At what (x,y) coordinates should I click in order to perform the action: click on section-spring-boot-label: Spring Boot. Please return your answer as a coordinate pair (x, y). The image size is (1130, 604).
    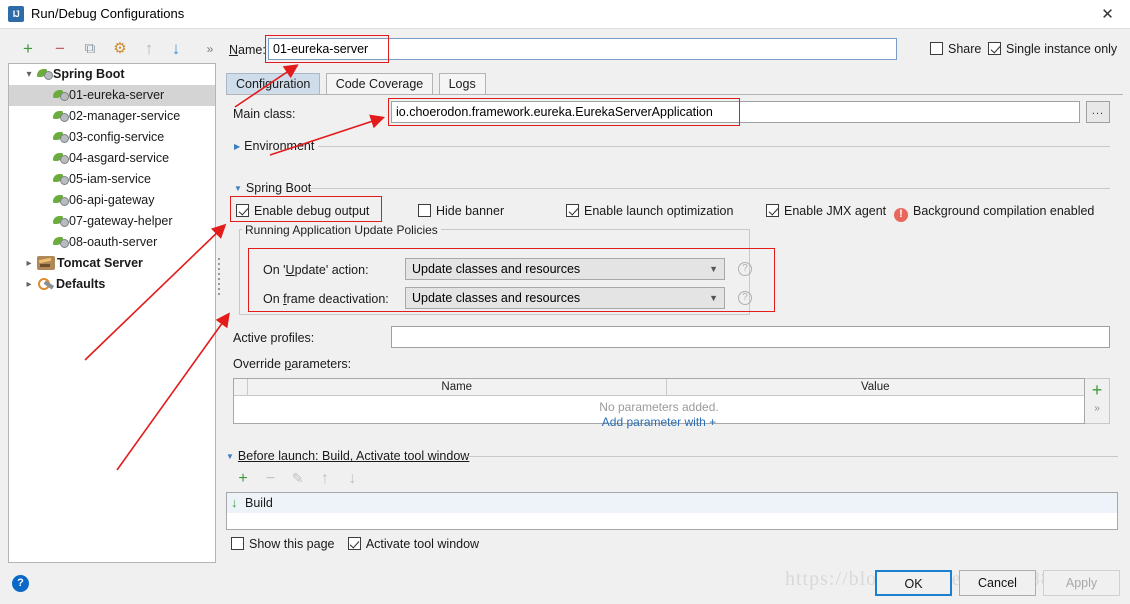
    Looking at the image, I should click on (278, 188).